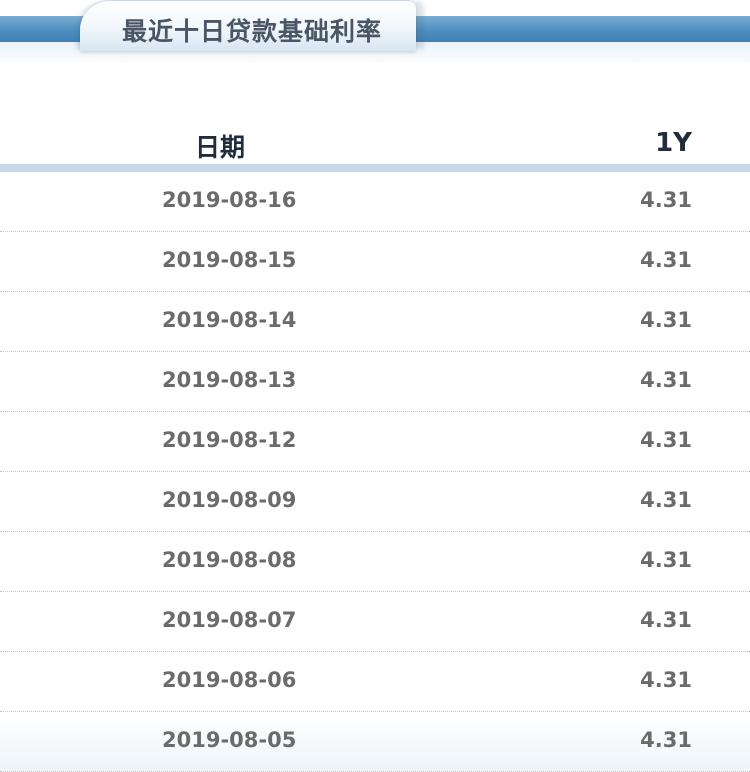 The image size is (750, 772). I want to click on table-row: 2019-08-15 4.31, so click(375, 262).